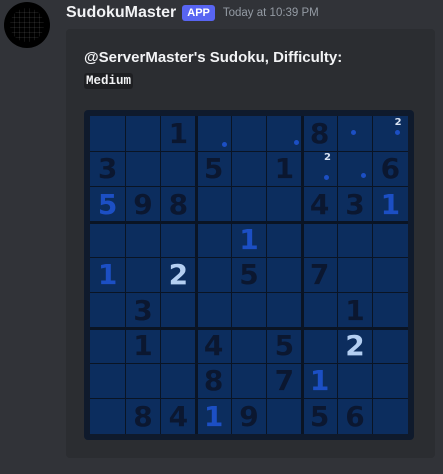 The image size is (443, 474). What do you see at coordinates (121, 13) in the screenshot?
I see `author-name: SudokuMaster` at bounding box center [121, 13].